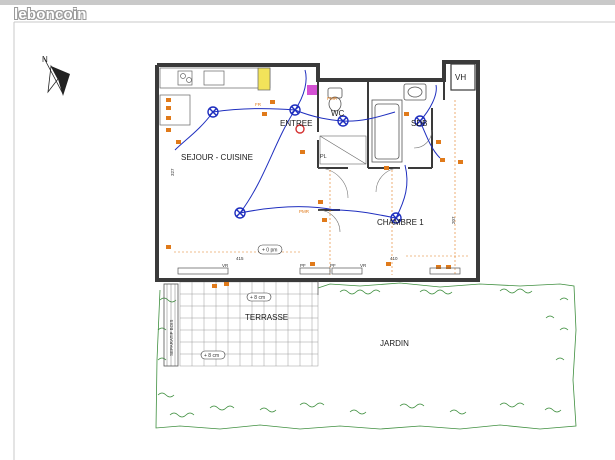  Describe the element at coordinates (257, 298) in the screenshot. I see `level-terrasse-top: + 8 cm` at that location.